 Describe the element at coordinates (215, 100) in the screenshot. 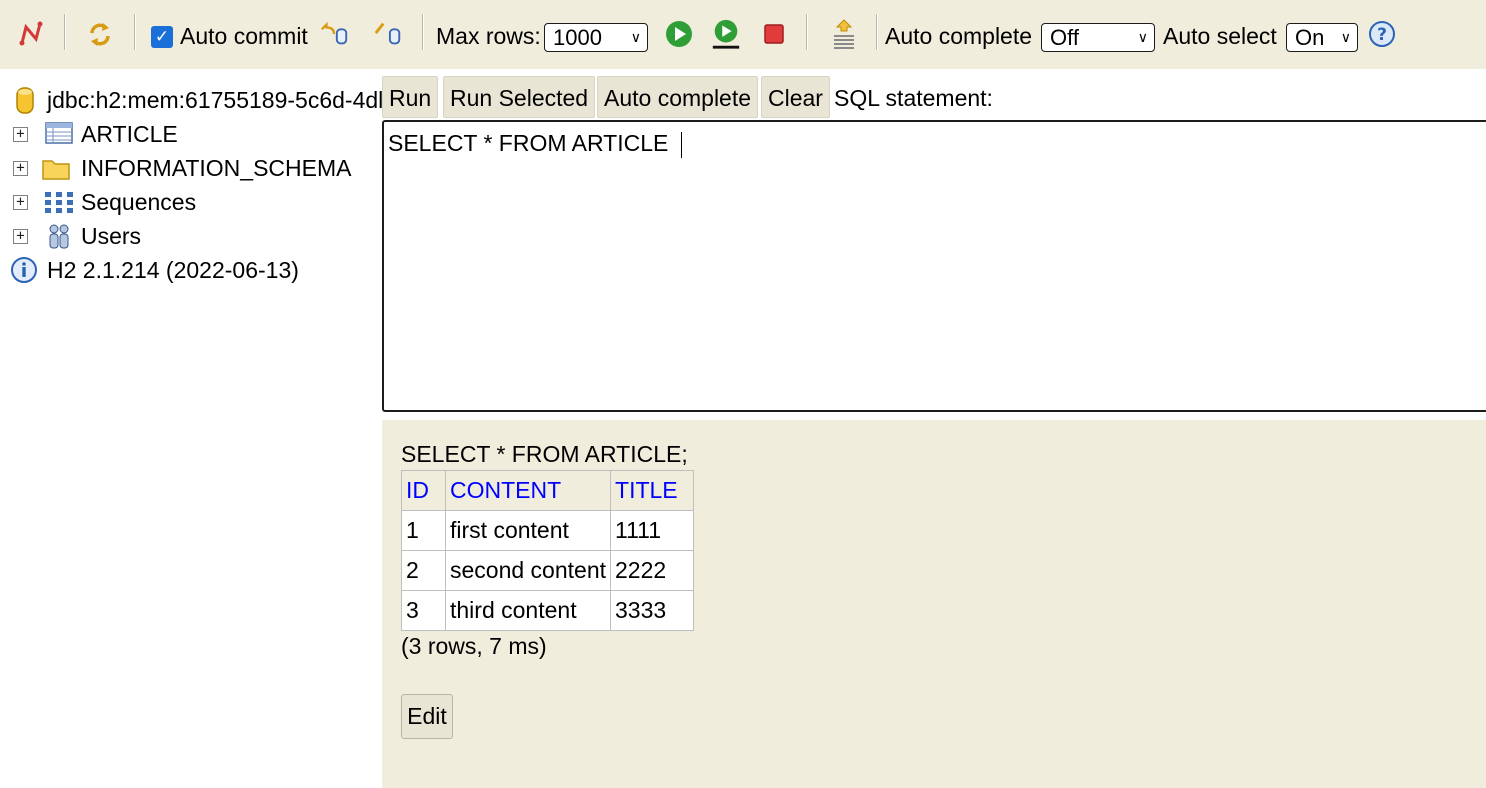

I see `tree-connection-label: jdbc:h2:mem:61755189-5c6d-4dl` at that location.